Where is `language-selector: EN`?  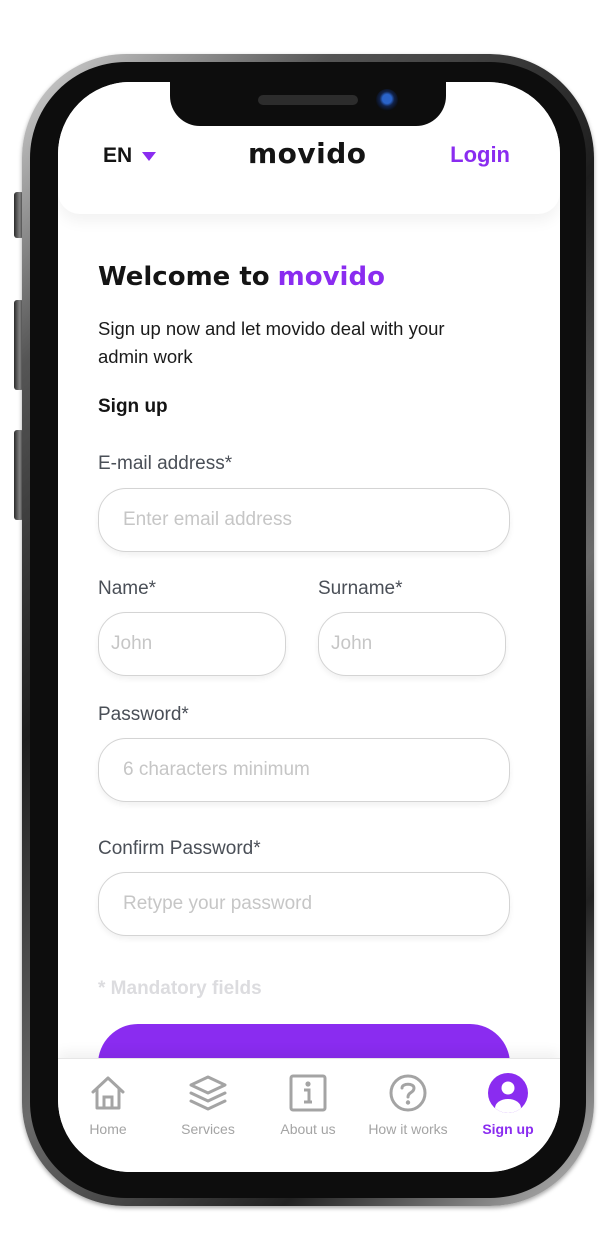
language-selector: EN is located at coordinates (130, 156).